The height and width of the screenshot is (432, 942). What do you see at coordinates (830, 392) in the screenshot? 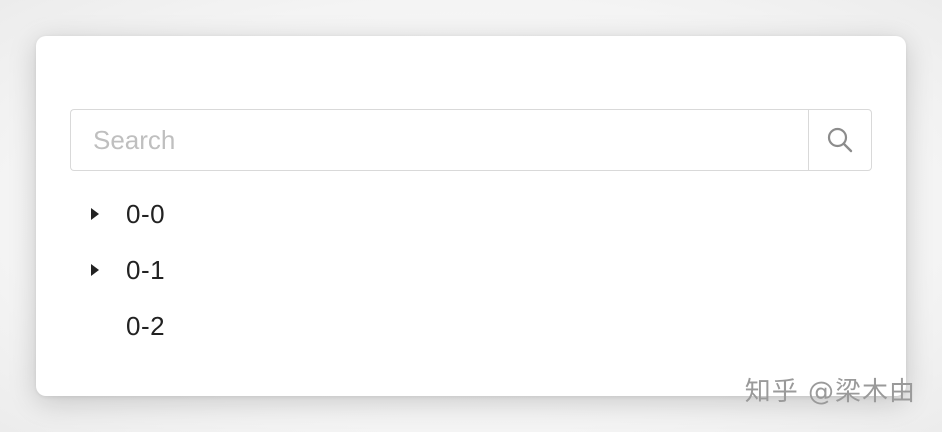
I see `watermark: 知乎 @梁木由` at bounding box center [830, 392].